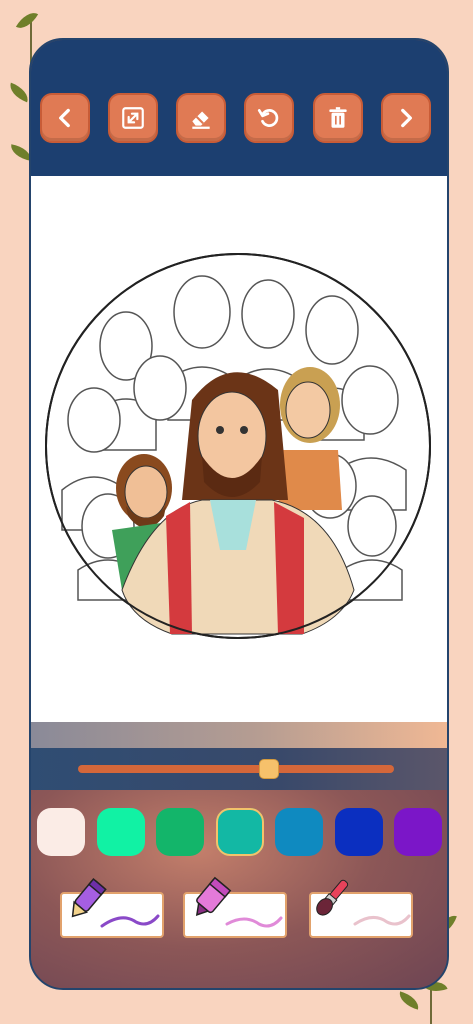 The height and width of the screenshot is (1024, 473). I want to click on eraser-button, so click(201, 118).